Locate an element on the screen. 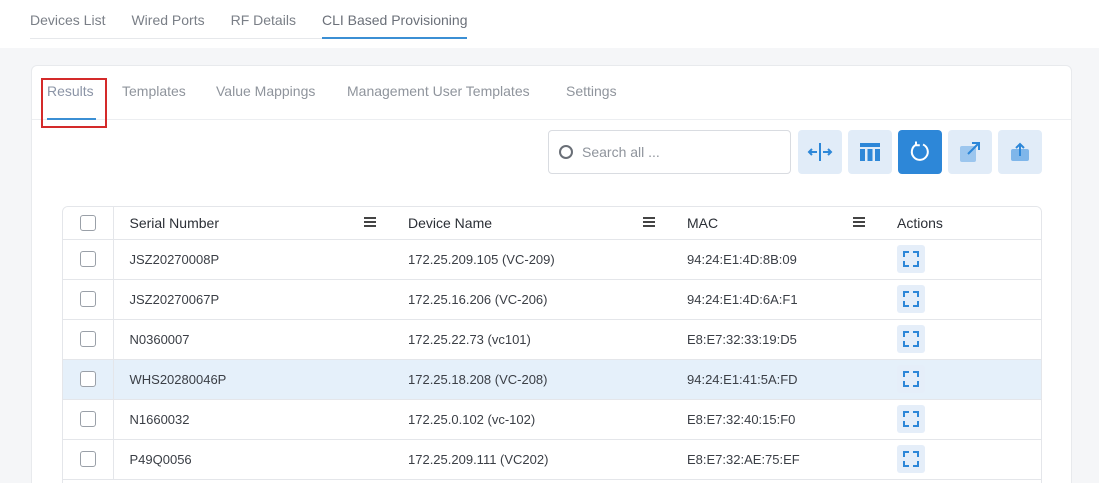  serial-number-cell: WHS20280046P is located at coordinates (252, 379).